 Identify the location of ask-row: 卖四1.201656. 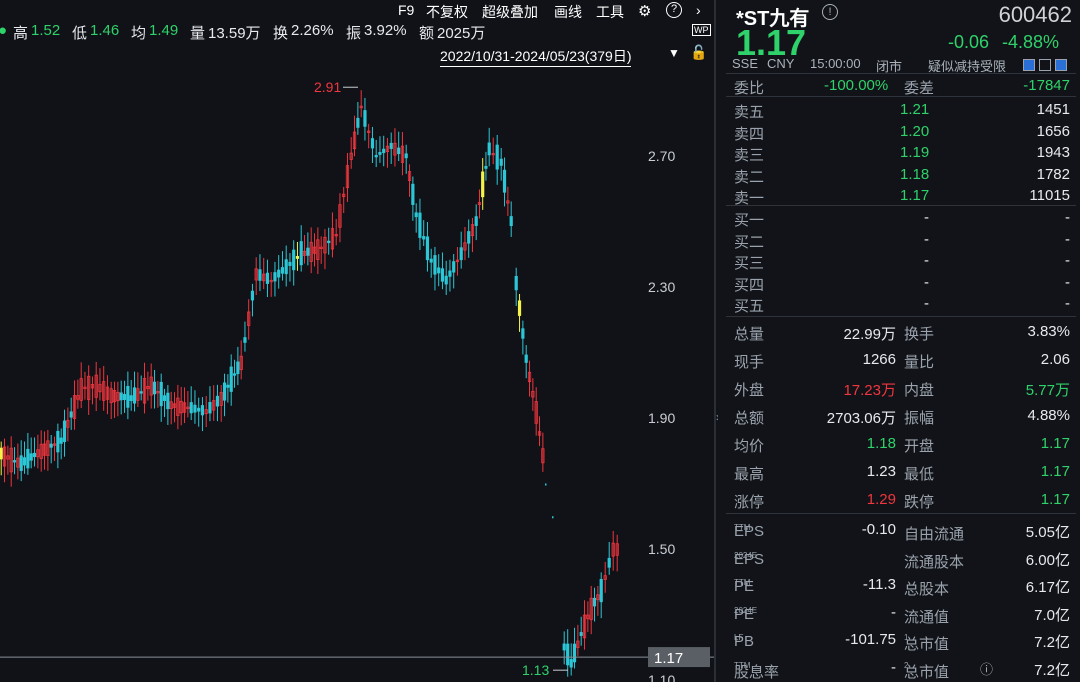
(899, 131).